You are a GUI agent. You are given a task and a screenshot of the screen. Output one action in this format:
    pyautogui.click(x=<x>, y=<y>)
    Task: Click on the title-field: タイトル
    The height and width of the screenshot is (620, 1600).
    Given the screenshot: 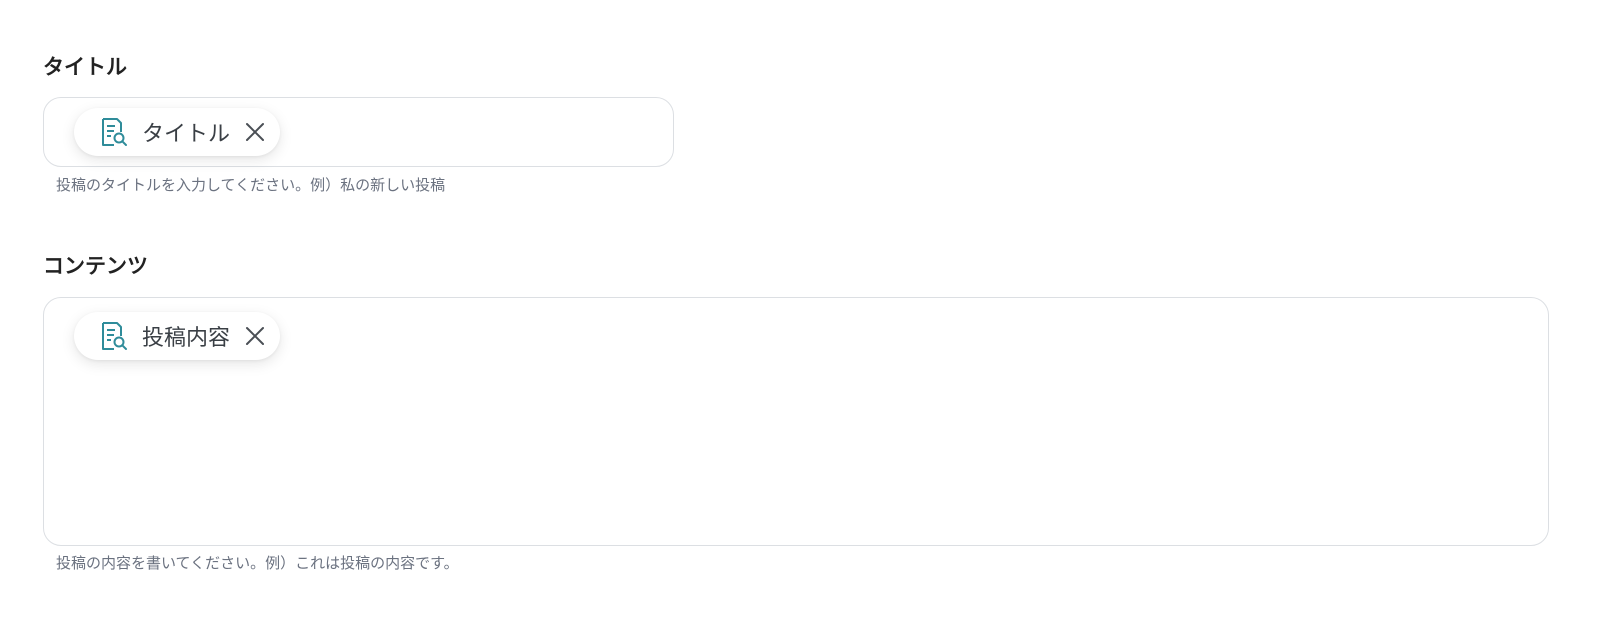 What is the action you would take?
    pyautogui.click(x=358, y=132)
    